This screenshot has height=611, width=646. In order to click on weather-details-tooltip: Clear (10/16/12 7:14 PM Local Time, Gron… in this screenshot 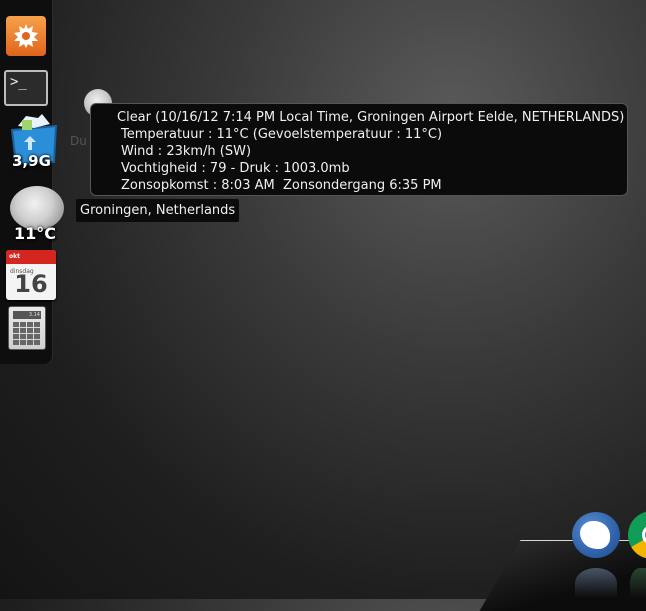, I will do `click(359, 149)`.